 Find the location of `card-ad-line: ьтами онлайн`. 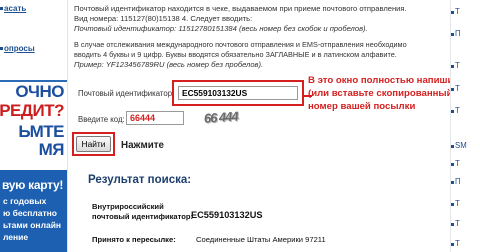

card-ad-line: ьтами онлайн is located at coordinates (32, 225).